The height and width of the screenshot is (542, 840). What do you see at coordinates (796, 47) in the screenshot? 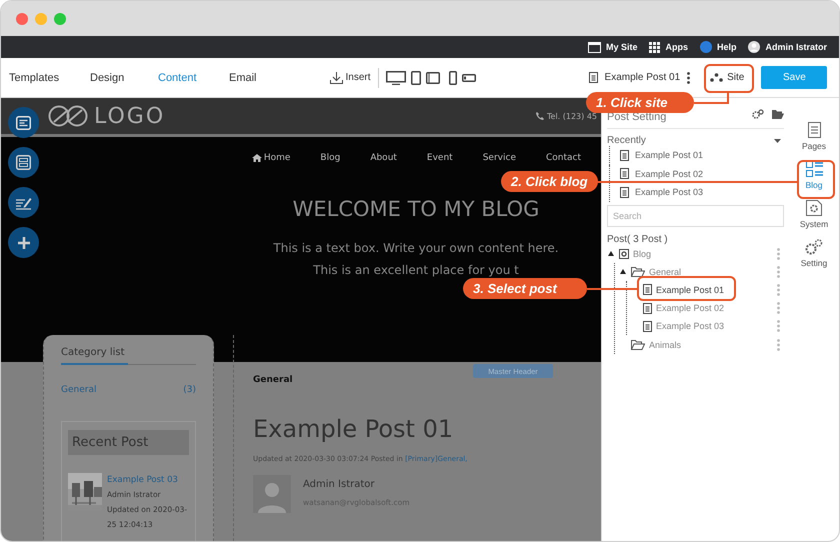
I see `topbar-link: Admin Istrator` at bounding box center [796, 47].